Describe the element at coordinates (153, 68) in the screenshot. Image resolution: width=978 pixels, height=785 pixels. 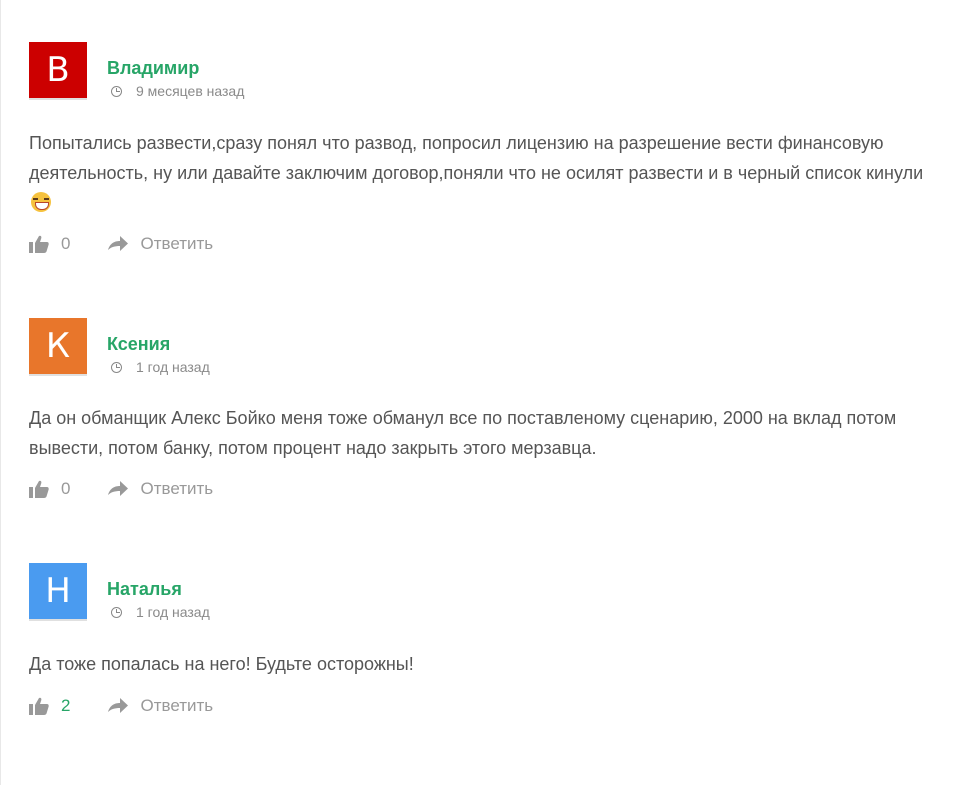
I see `author-name: Владимир` at that location.